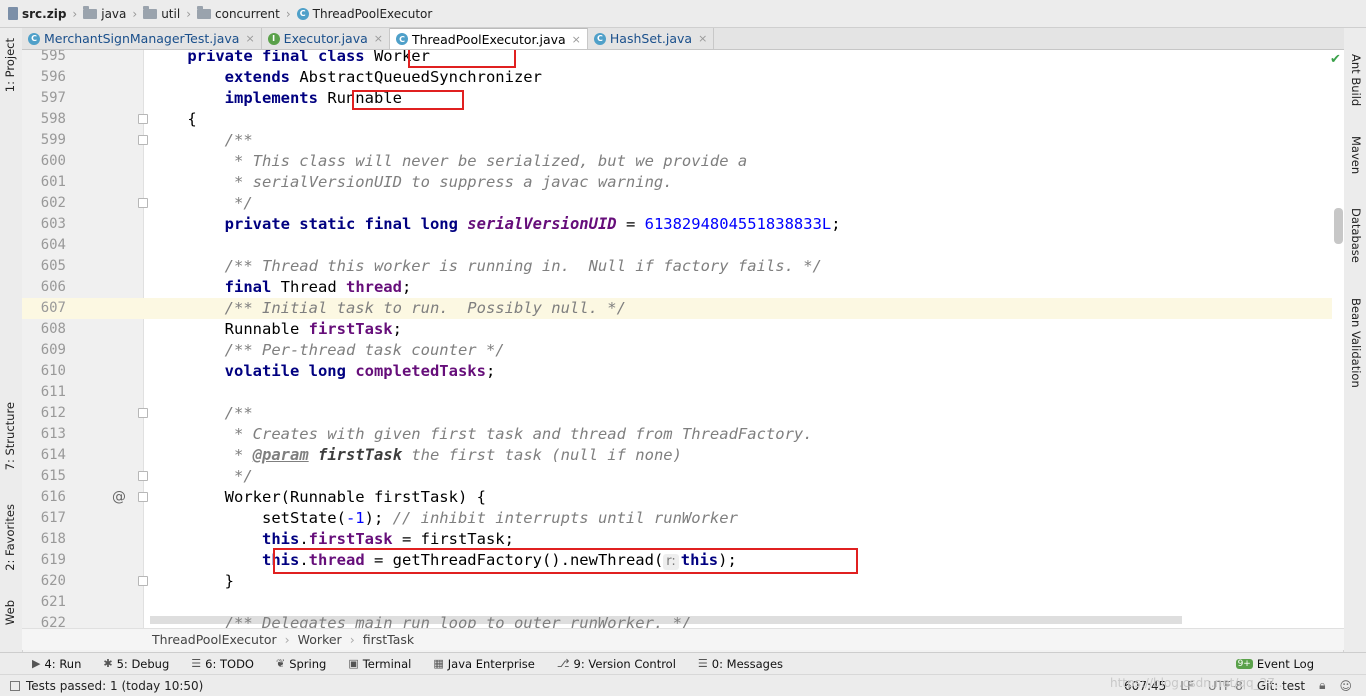 This screenshot has height=696, width=1366. Describe the element at coordinates (677, 287) in the screenshot. I see `code-line: 606 final Thread thread;` at that location.